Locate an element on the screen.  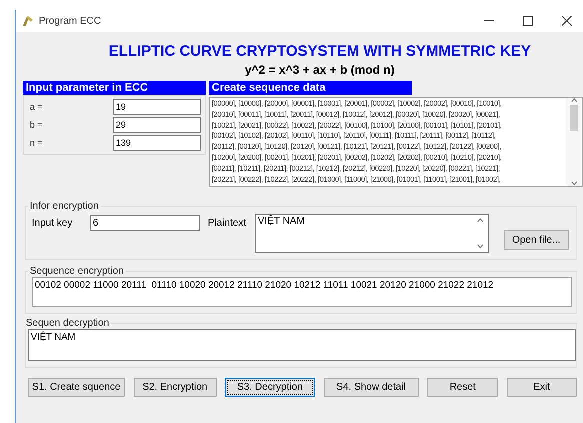
plaintext-area: VIỆT NAM is located at coordinates (372, 233).